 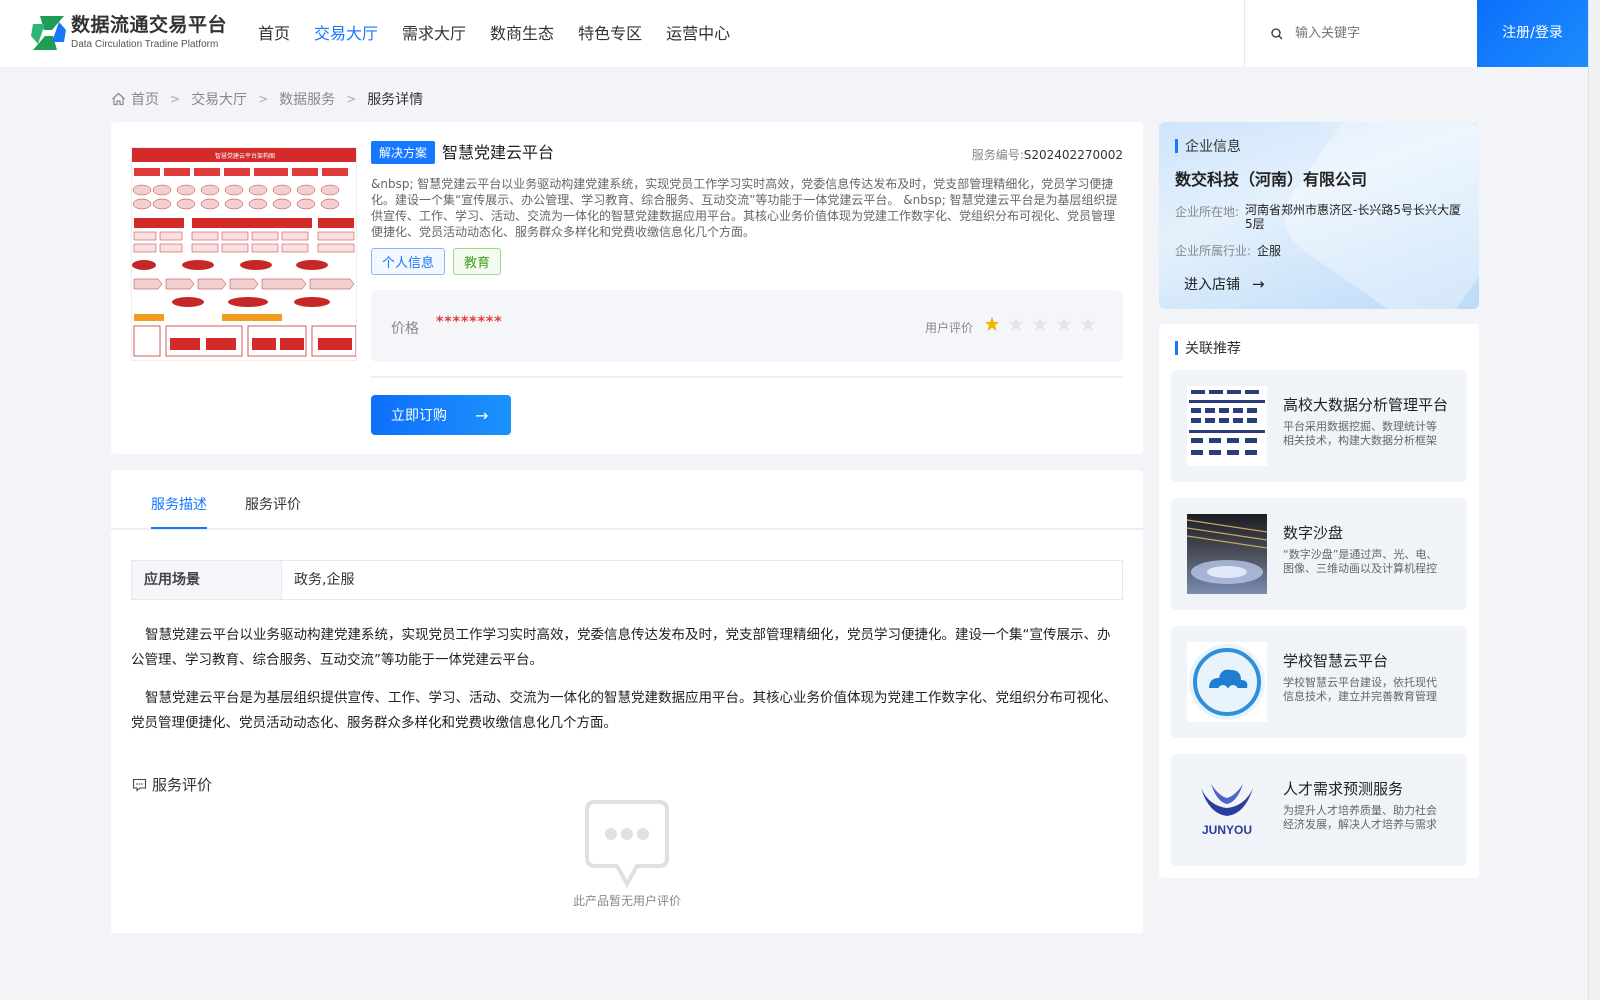 I want to click on tab-bar: 服务描述 服务评价, so click(x=627, y=500).